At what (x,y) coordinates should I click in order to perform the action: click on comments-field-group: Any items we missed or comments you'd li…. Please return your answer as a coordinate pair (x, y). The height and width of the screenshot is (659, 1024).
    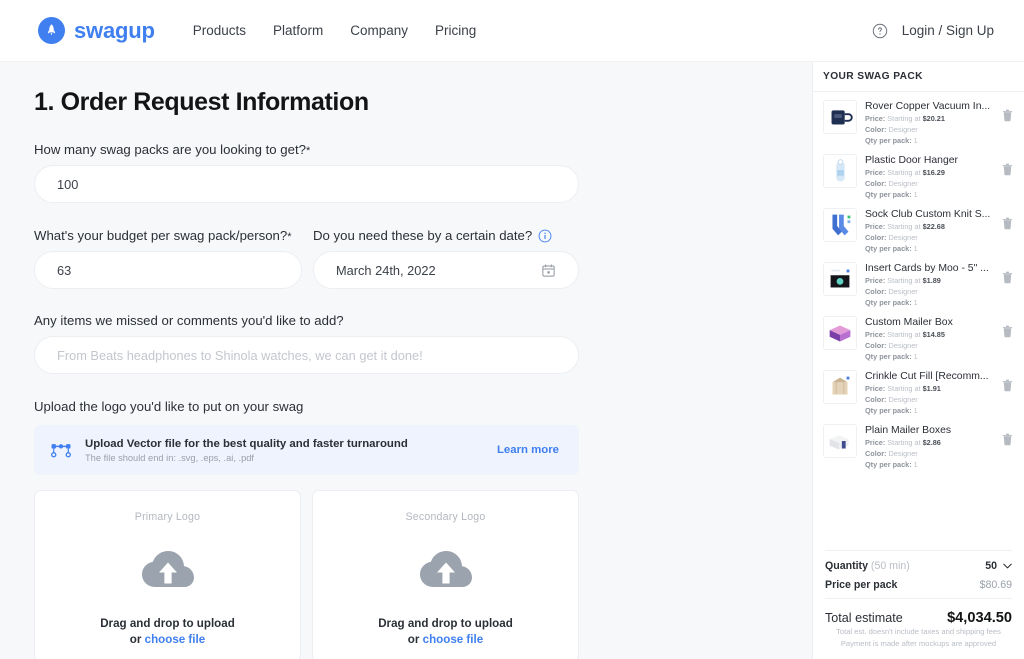
    Looking at the image, I should click on (406, 343).